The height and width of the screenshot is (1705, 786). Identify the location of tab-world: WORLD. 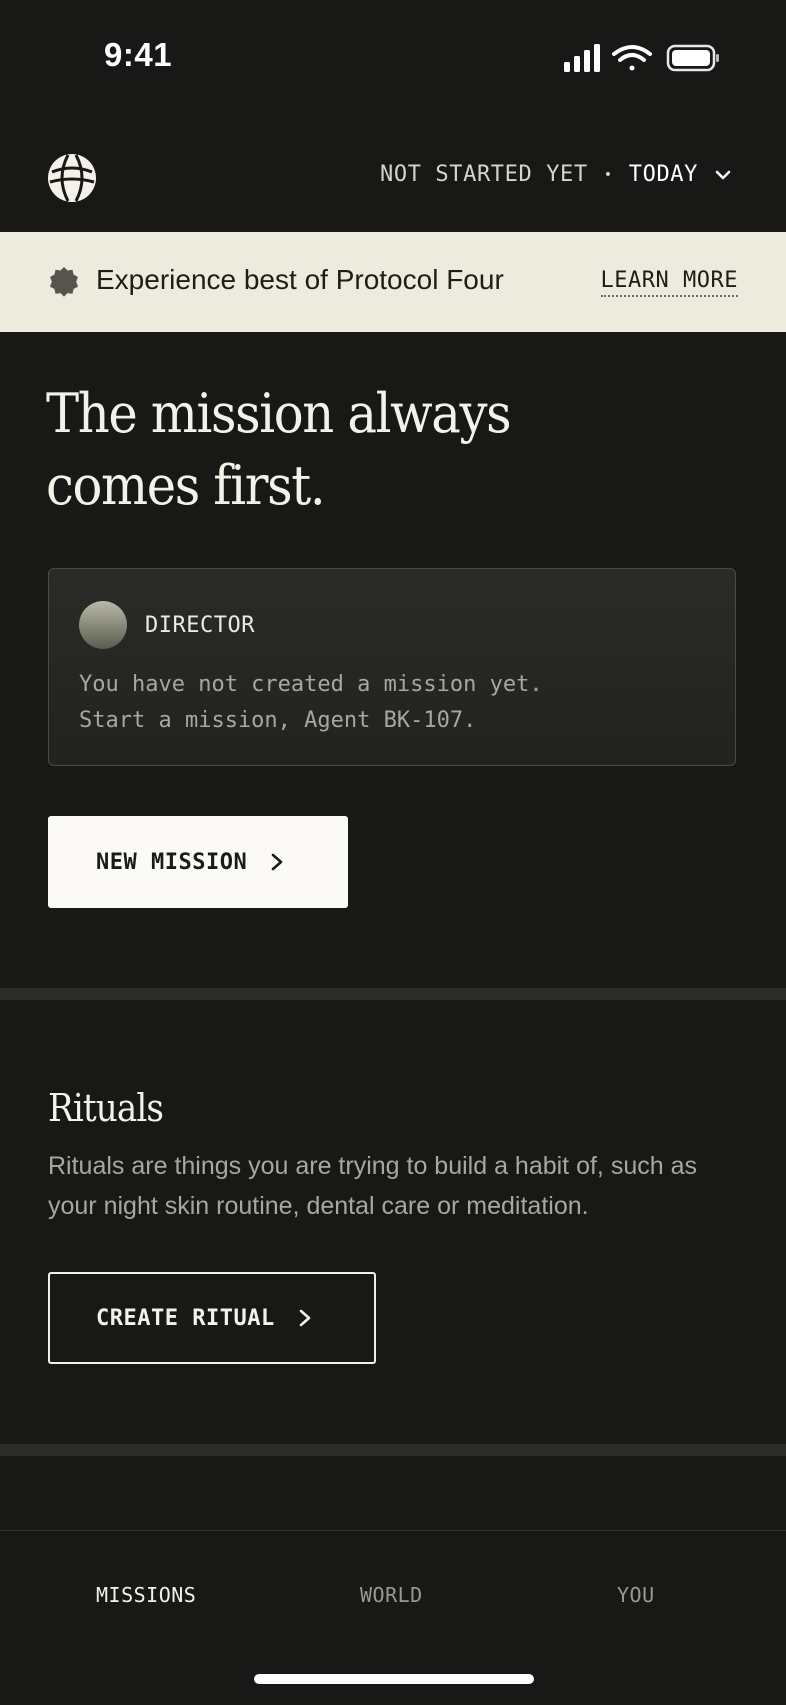
(391, 1595).